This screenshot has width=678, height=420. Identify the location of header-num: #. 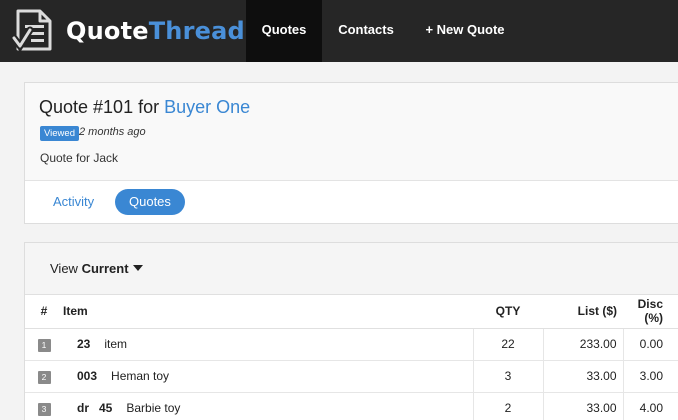
(44, 312).